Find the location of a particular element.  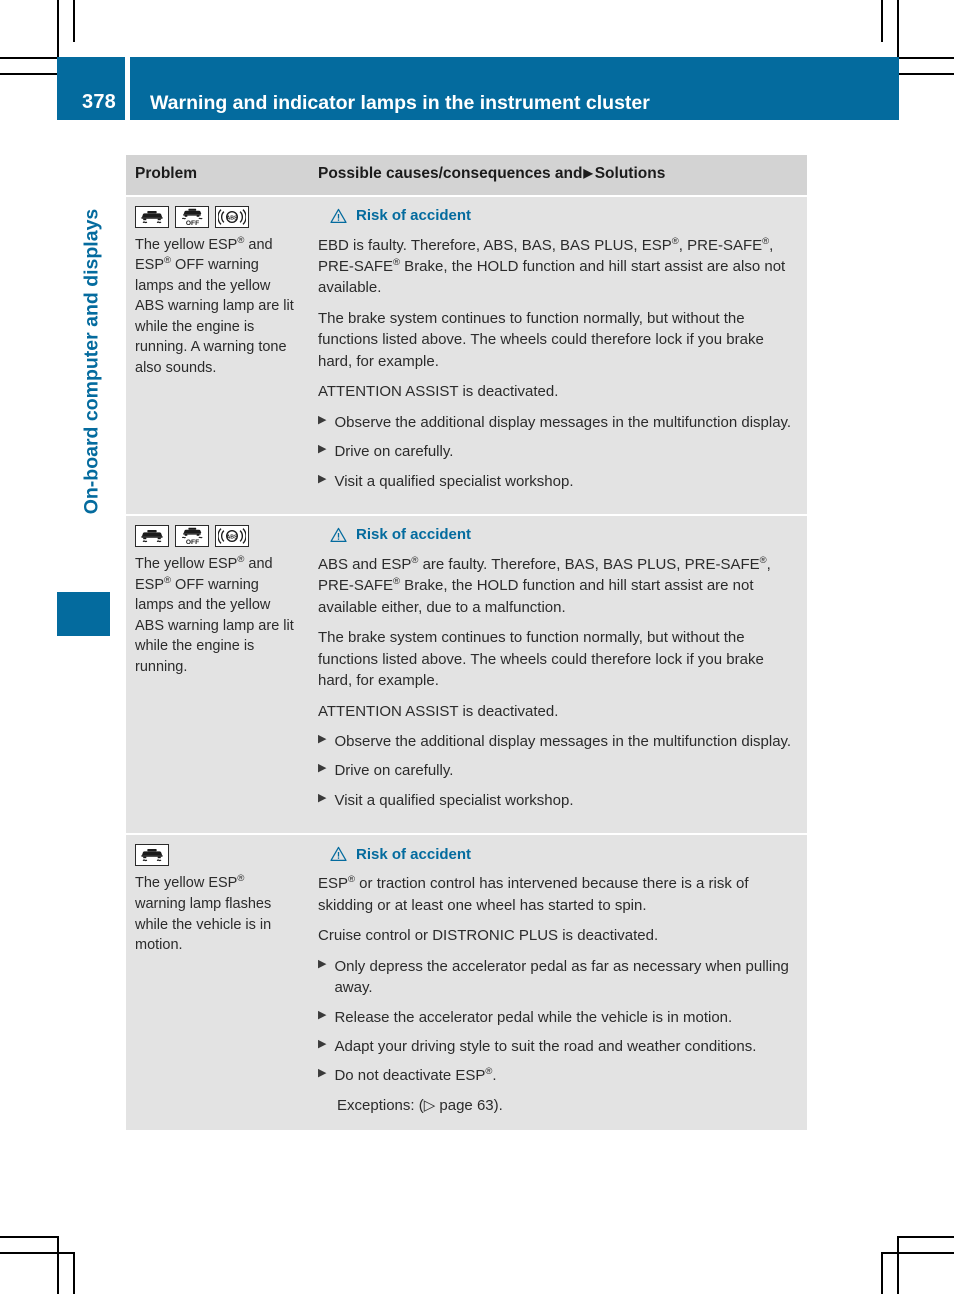

solution-bullet: ▶ Visit a qualified specialist workshop. is located at coordinates (557, 800).